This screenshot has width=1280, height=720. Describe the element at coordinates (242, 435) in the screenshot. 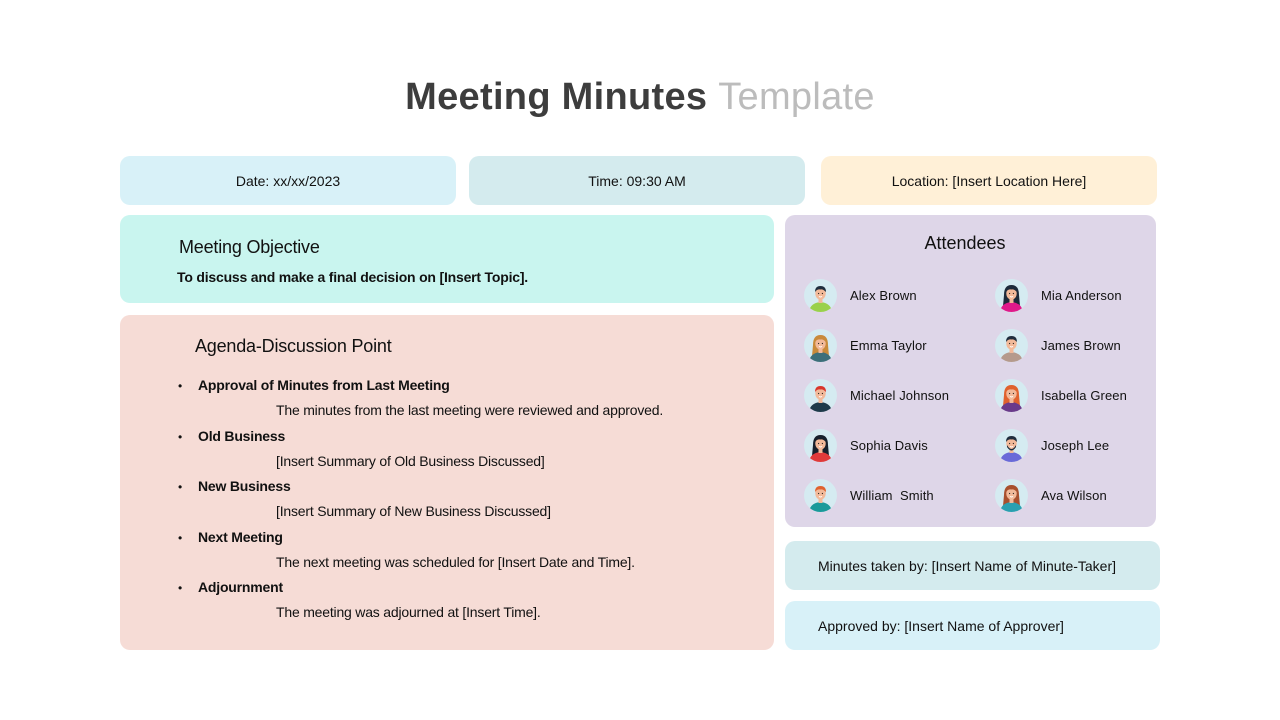

I see `agenda-item-title: Old Business` at that location.